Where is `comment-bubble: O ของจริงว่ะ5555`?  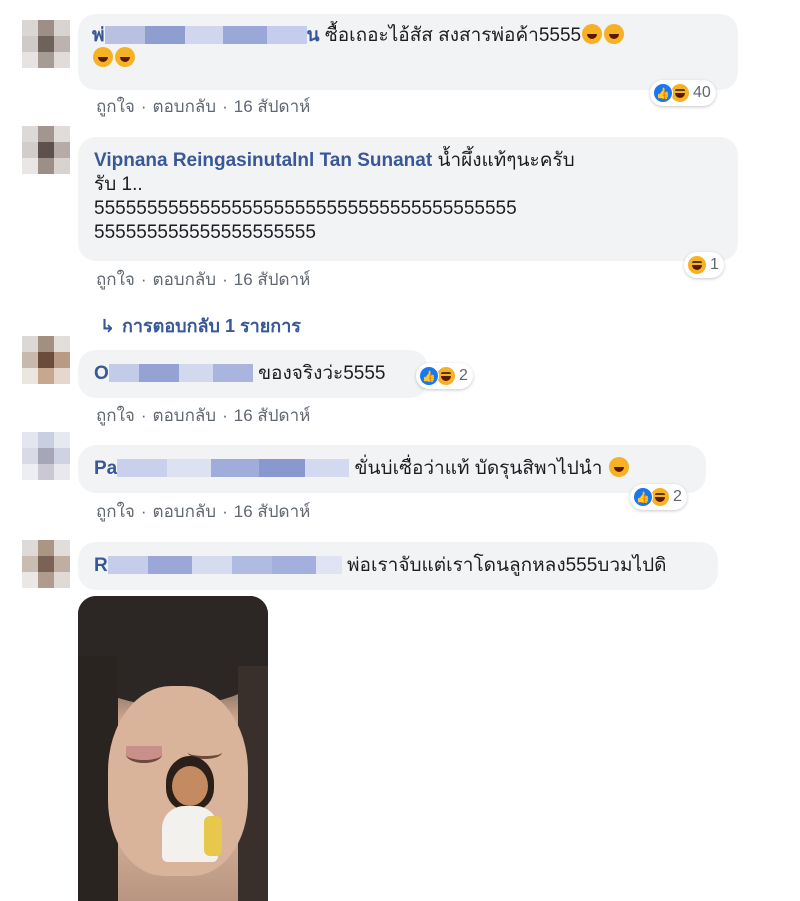
comment-bubble: O ของจริงว่ะ5555 is located at coordinates (253, 374).